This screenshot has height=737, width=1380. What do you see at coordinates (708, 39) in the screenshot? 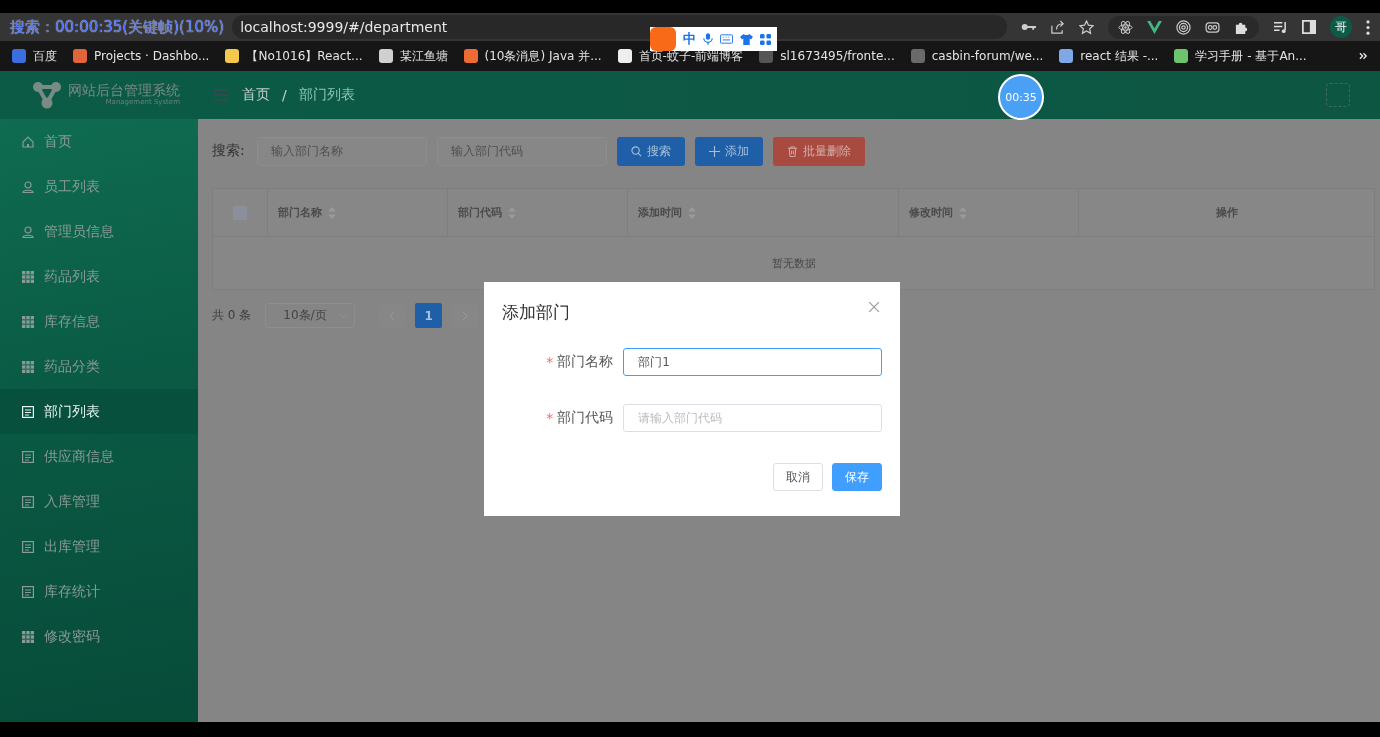
I see `microphone-icon` at bounding box center [708, 39].